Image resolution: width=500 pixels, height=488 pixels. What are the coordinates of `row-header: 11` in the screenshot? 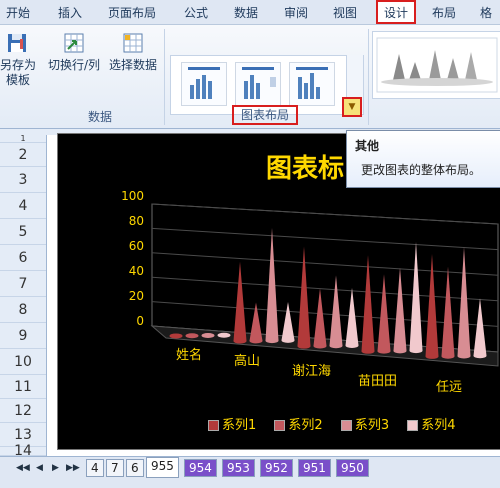 It's located at (23, 387).